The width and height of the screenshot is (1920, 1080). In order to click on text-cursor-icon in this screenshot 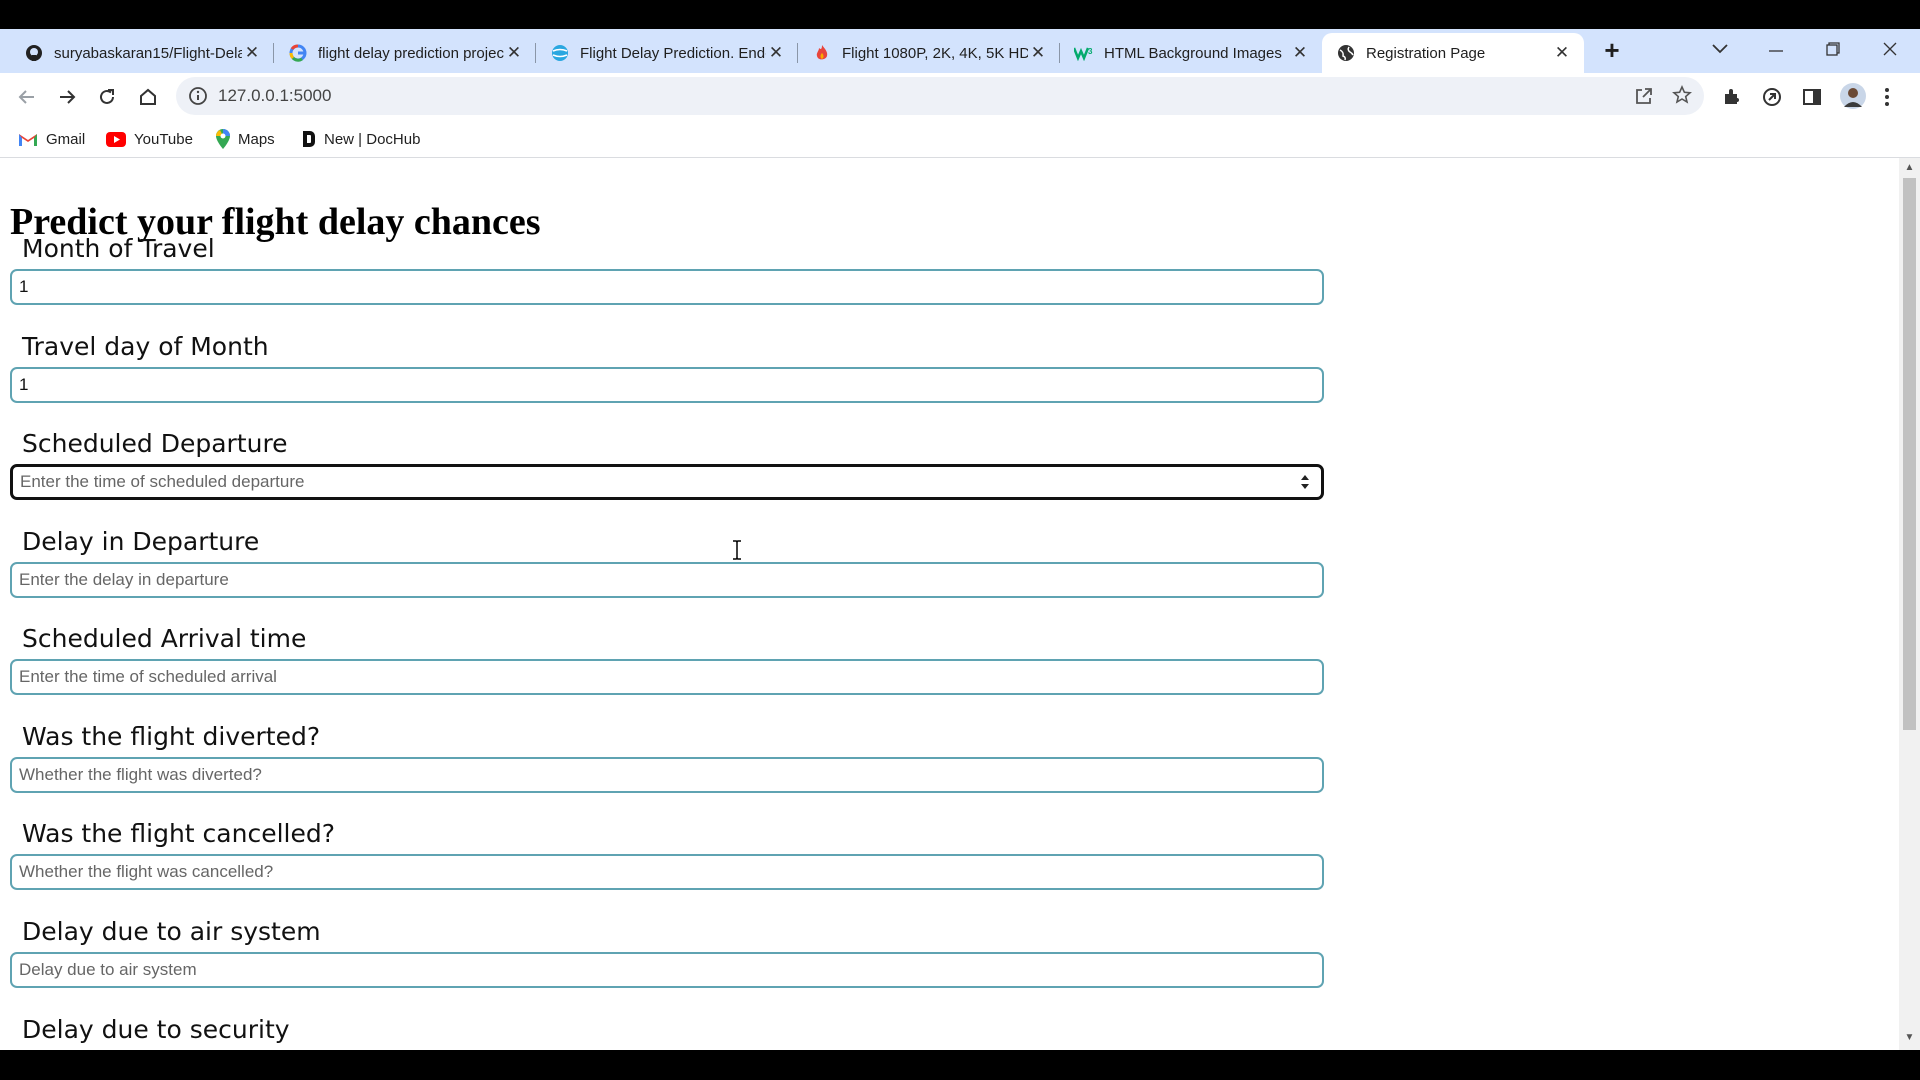, I will do `click(737, 550)`.